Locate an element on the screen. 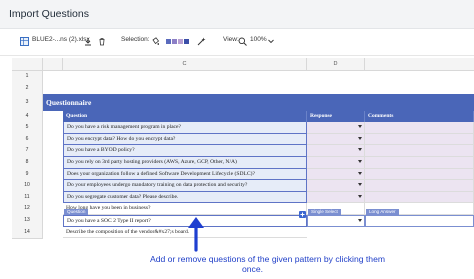 This screenshot has height=279, width=474. view-label: View: is located at coordinates (231, 39).